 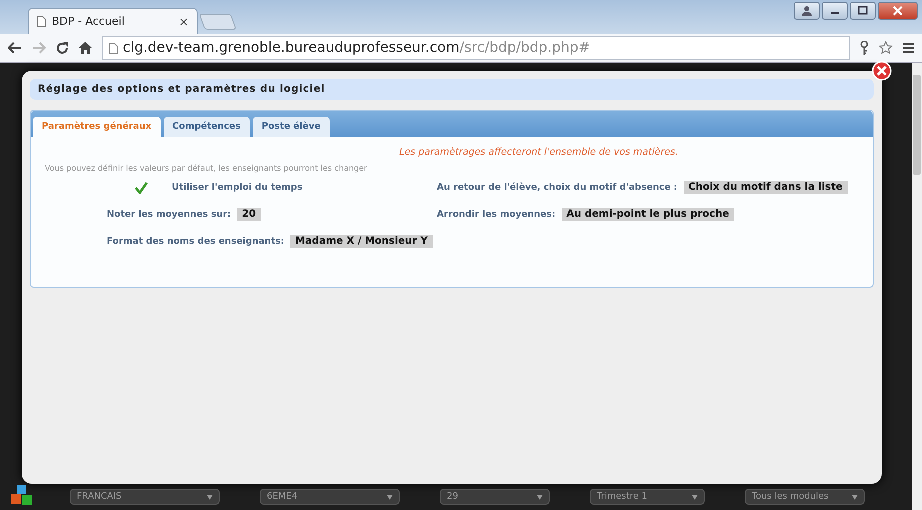 What do you see at coordinates (183, 21) in the screenshot?
I see `tab-close-button: ×` at bounding box center [183, 21].